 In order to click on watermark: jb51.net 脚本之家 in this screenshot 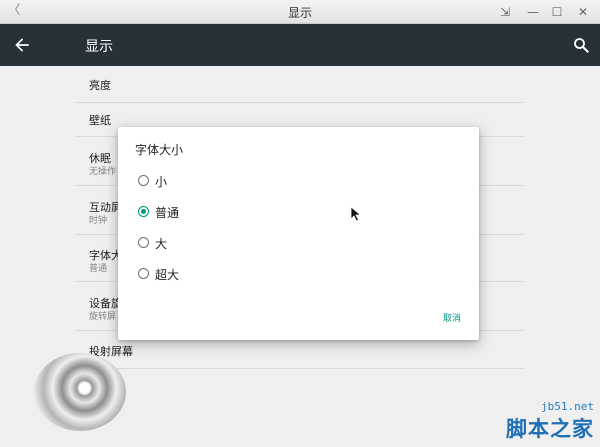, I will do `click(550, 421)`.